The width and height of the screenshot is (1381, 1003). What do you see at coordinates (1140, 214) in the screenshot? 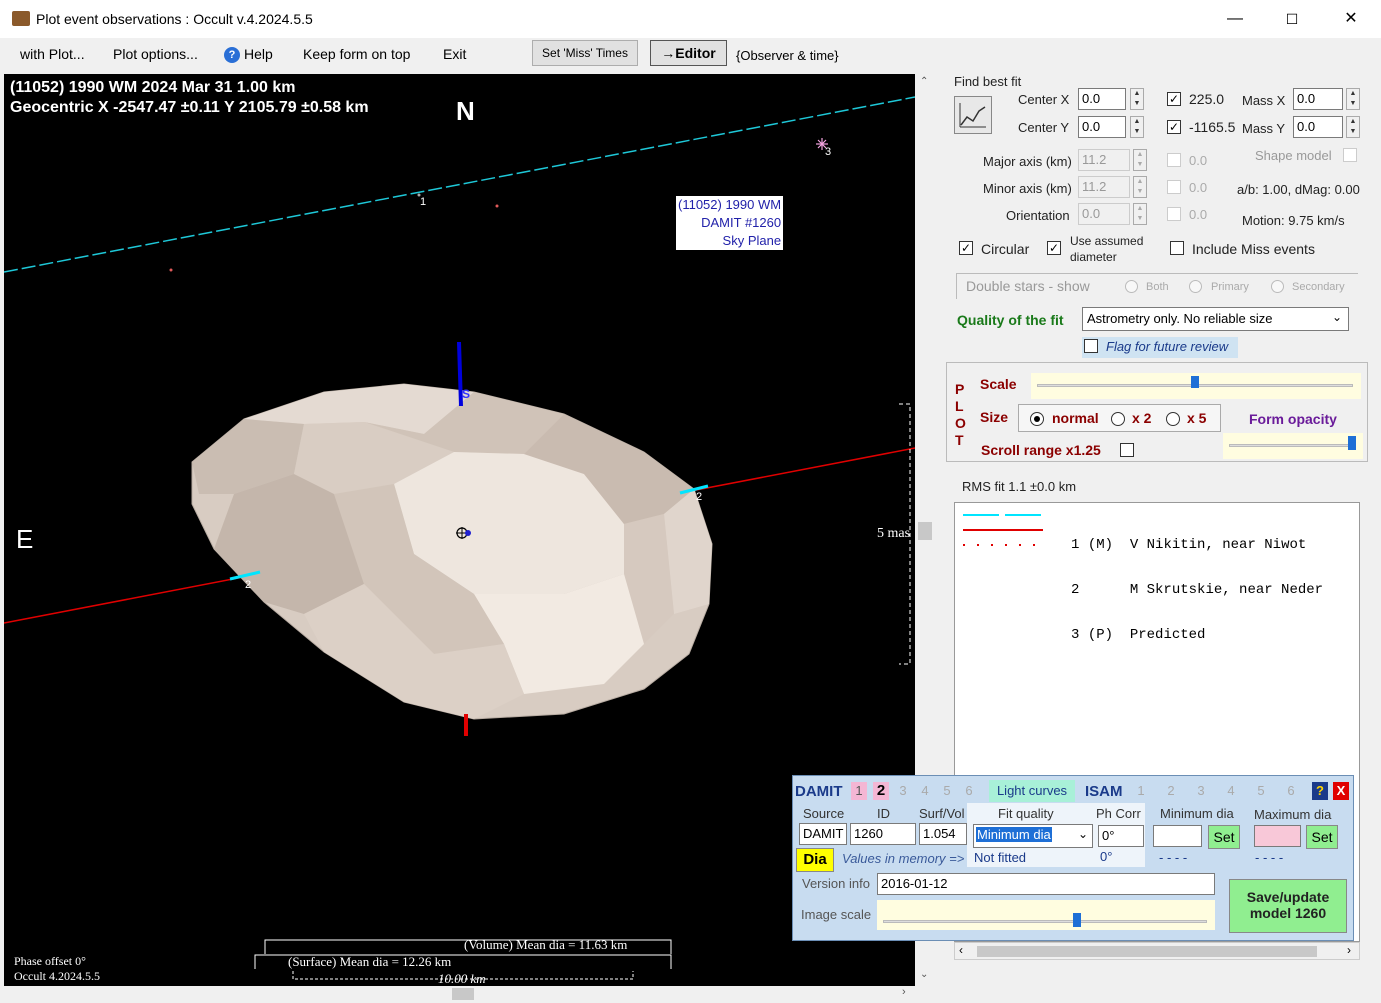
I see `orientation-spinner: ▲ ▼` at bounding box center [1140, 214].